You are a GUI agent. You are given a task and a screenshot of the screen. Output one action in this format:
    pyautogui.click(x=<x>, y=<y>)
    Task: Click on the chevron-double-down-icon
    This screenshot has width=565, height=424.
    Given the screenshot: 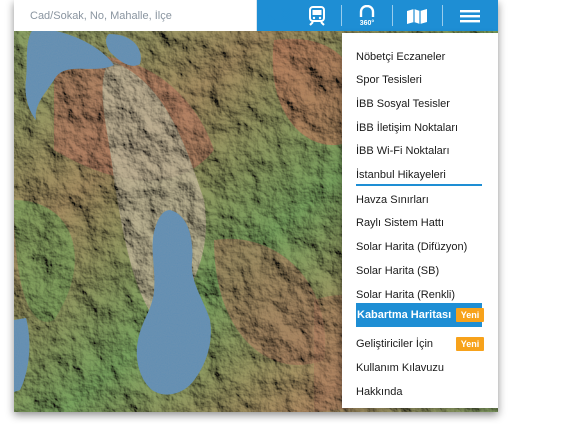 What is the action you would take?
    pyautogui.click(x=286, y=15)
    